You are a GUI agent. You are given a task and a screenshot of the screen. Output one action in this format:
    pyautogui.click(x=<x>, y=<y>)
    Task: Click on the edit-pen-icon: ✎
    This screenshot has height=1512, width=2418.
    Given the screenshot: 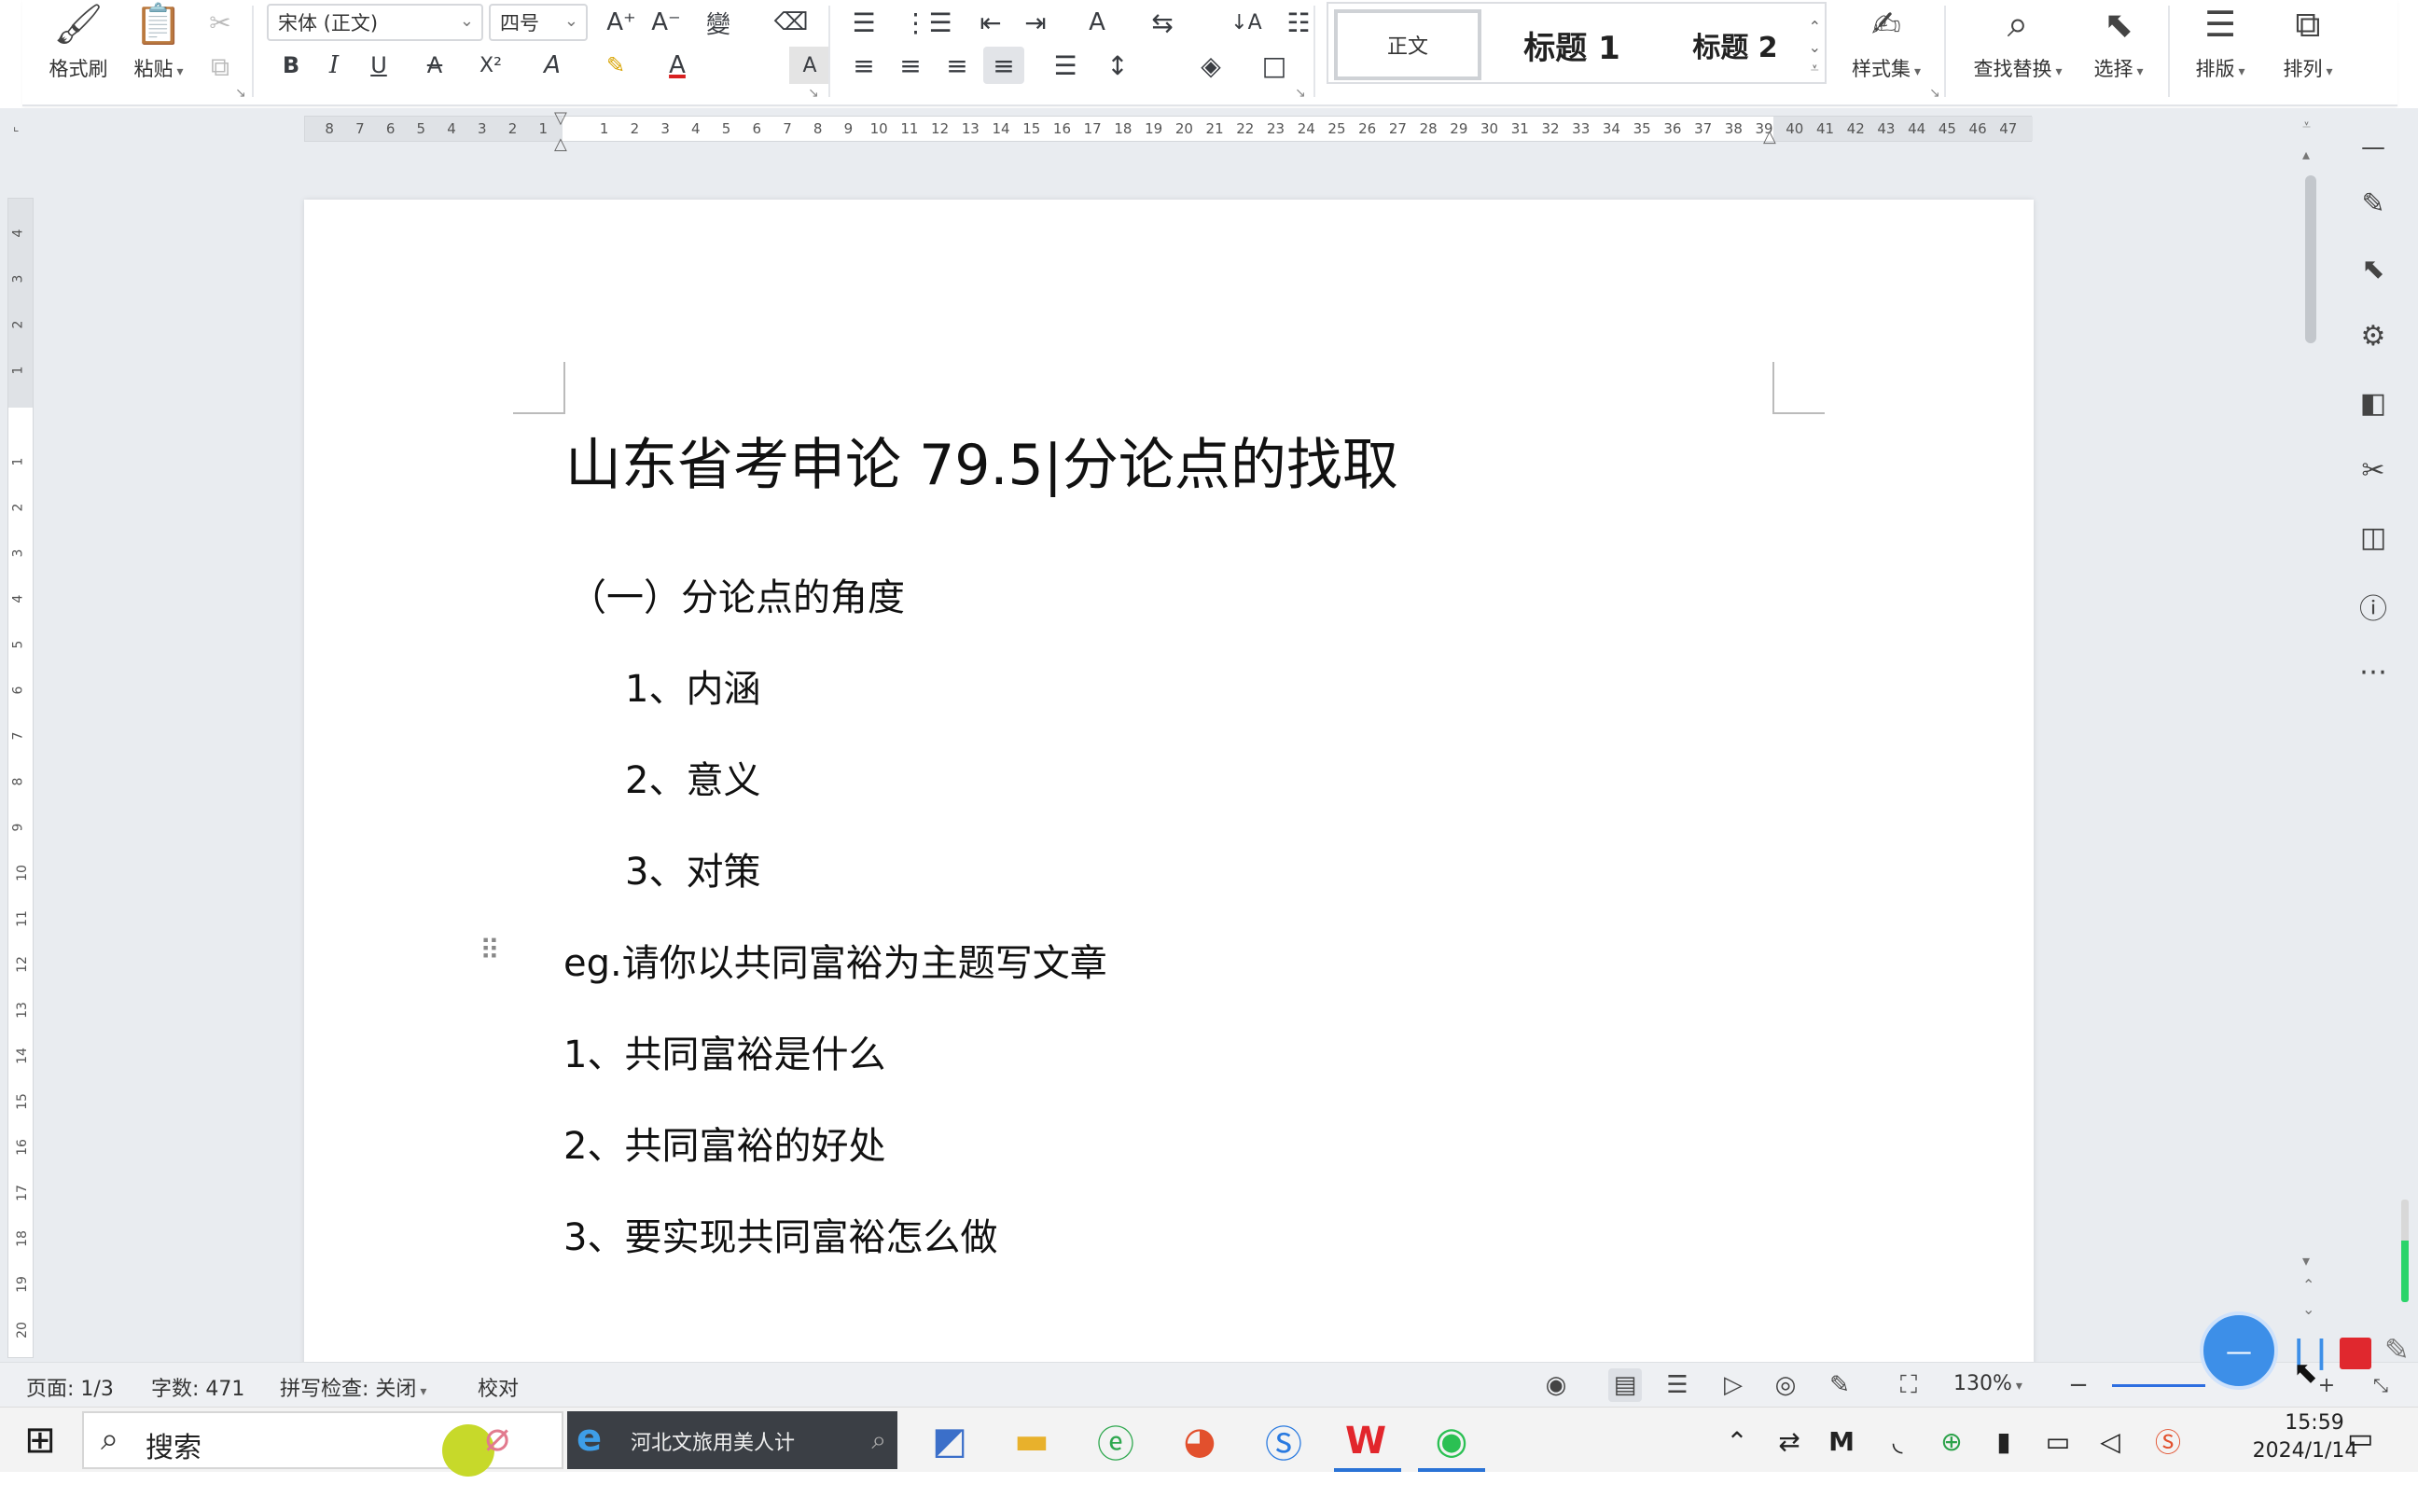 What is the action you would take?
    pyautogui.click(x=1839, y=1385)
    